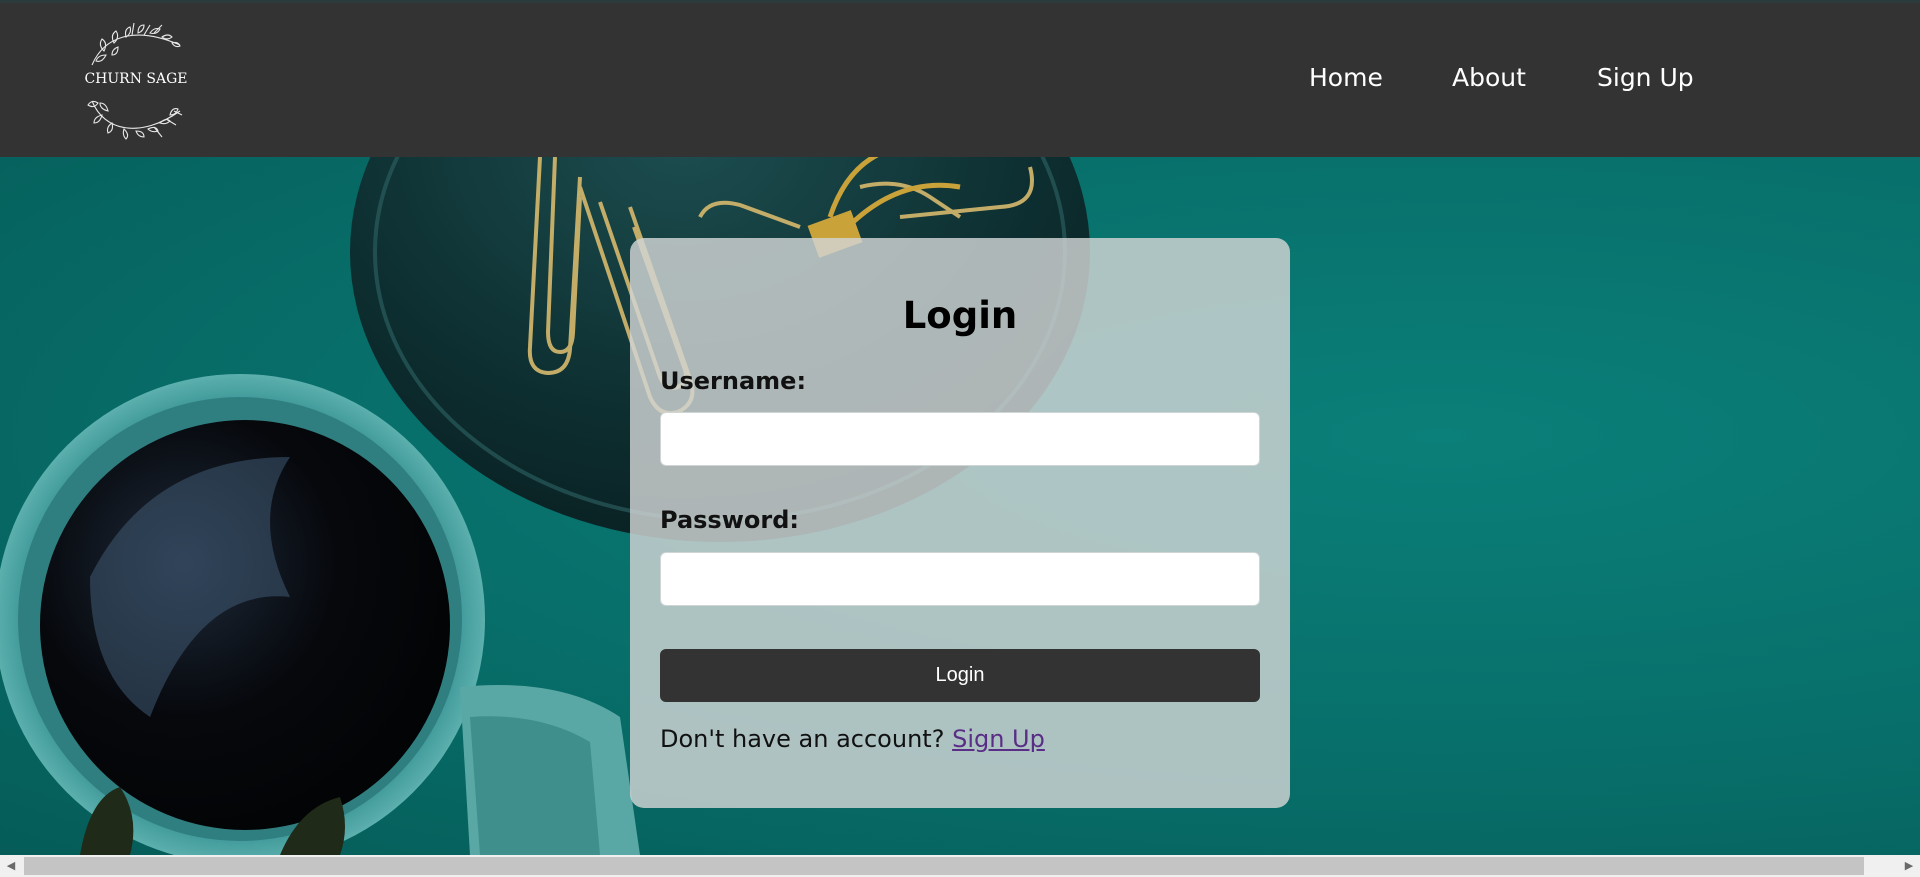 The image size is (1920, 877). I want to click on signup-prompt-line: Don't have an account? Sign Up, so click(852, 739).